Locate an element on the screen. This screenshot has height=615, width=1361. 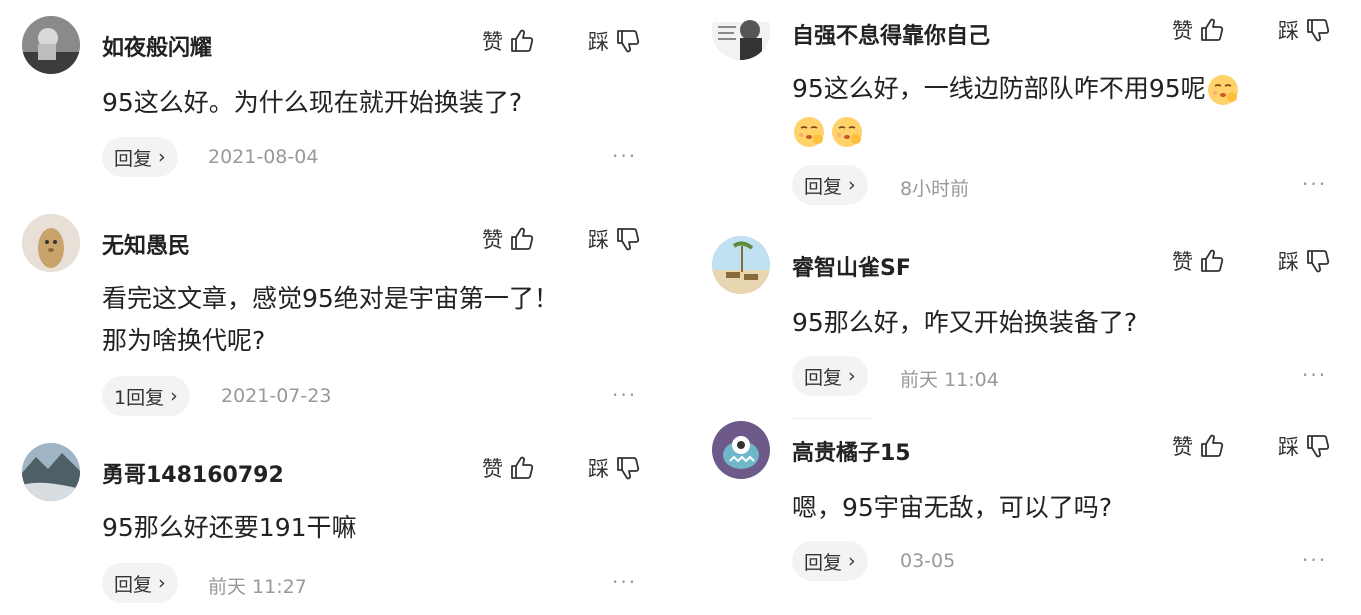
username: 勇哥148160792 is located at coordinates (193, 473).